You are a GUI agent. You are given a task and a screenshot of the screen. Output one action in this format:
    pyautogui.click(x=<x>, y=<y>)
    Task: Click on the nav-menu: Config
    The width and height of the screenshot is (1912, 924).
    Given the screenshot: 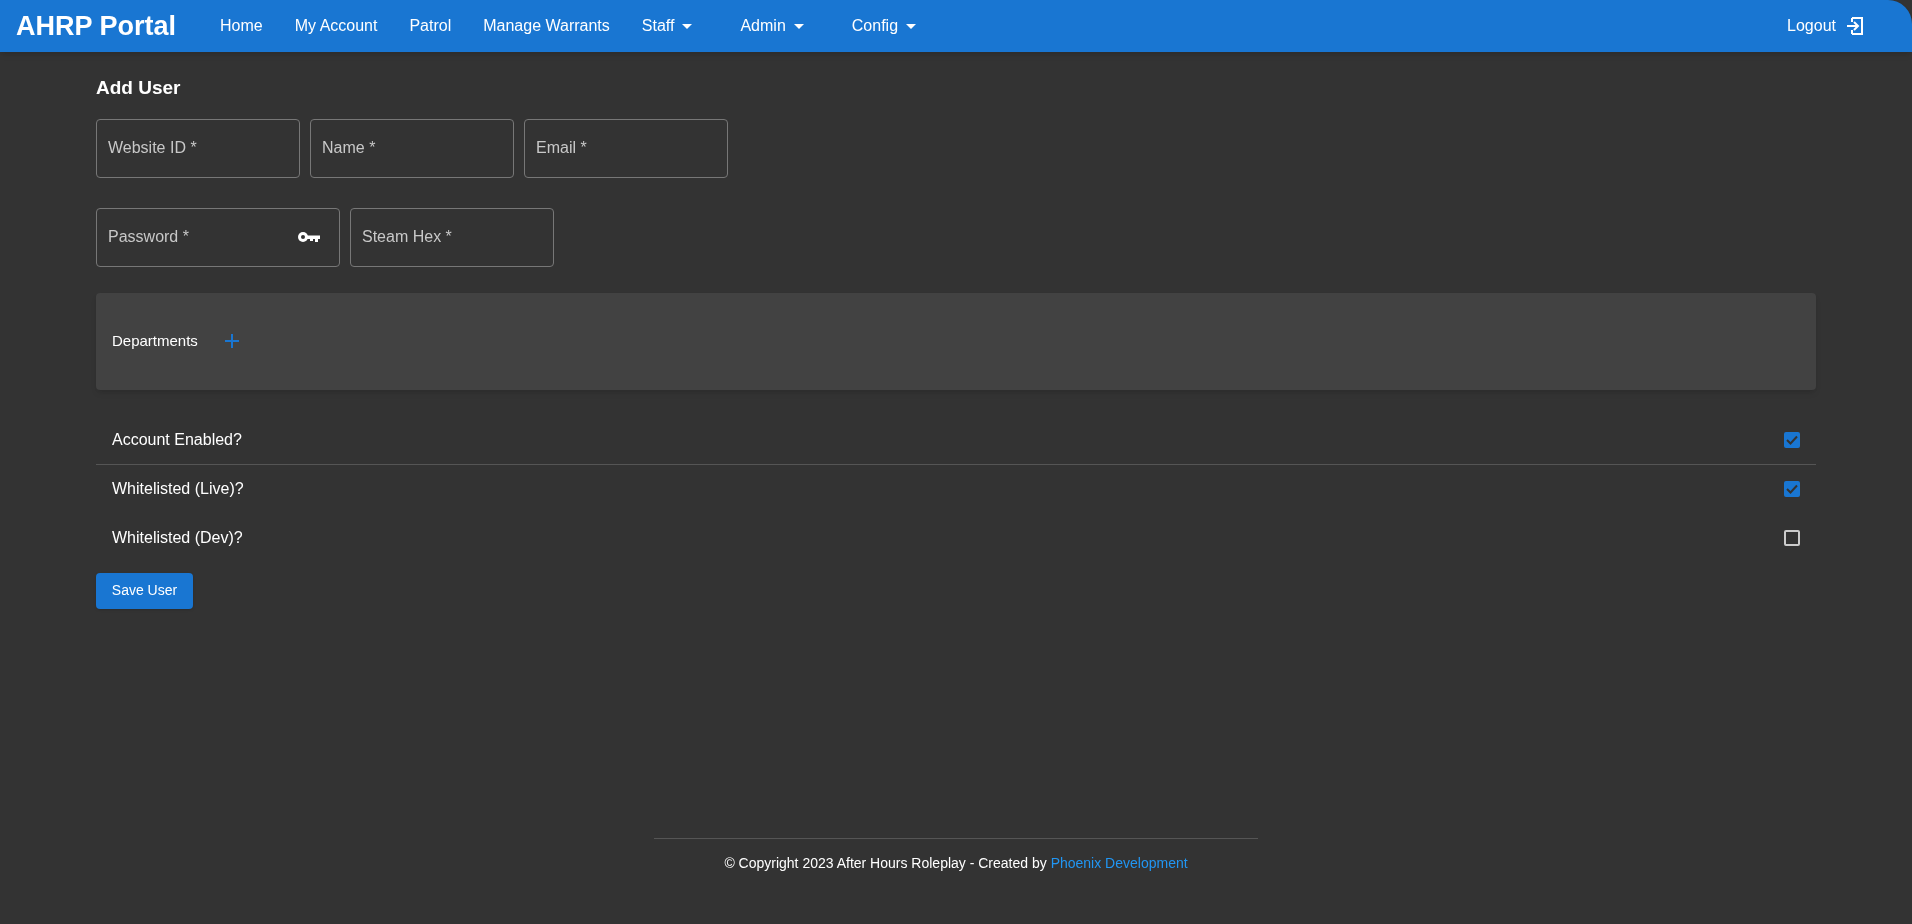 What is the action you would take?
    pyautogui.click(x=884, y=26)
    